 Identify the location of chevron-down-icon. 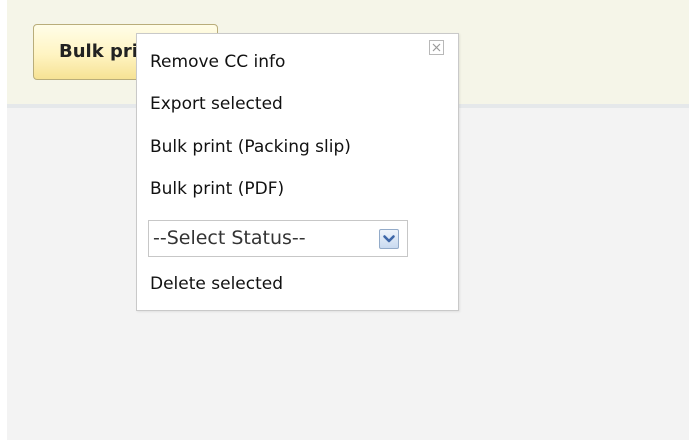
(389, 239).